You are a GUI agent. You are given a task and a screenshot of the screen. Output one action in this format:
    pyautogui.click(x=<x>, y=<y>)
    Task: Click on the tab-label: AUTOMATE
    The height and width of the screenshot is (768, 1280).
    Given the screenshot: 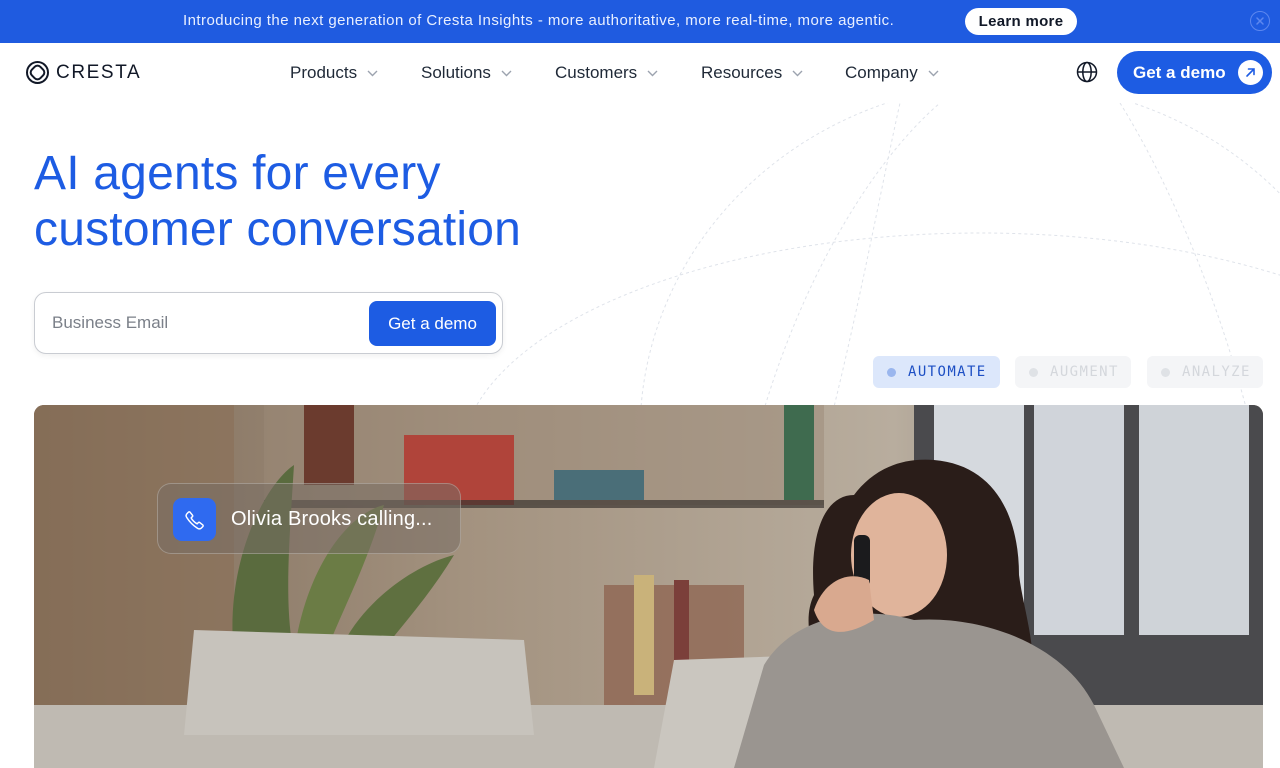 What is the action you would take?
    pyautogui.click(x=947, y=372)
    